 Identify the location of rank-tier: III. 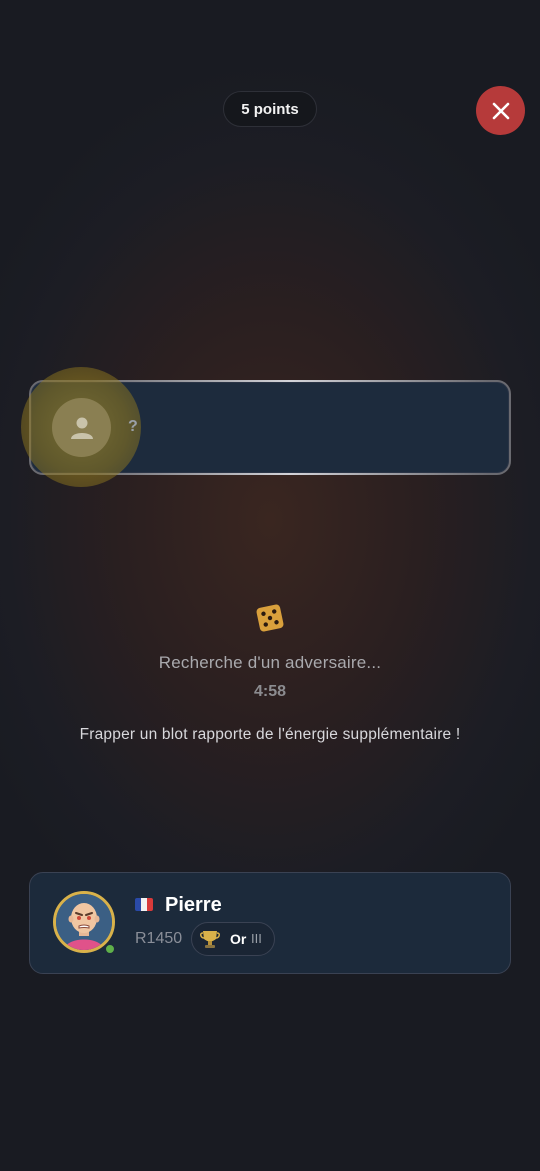
(256, 938).